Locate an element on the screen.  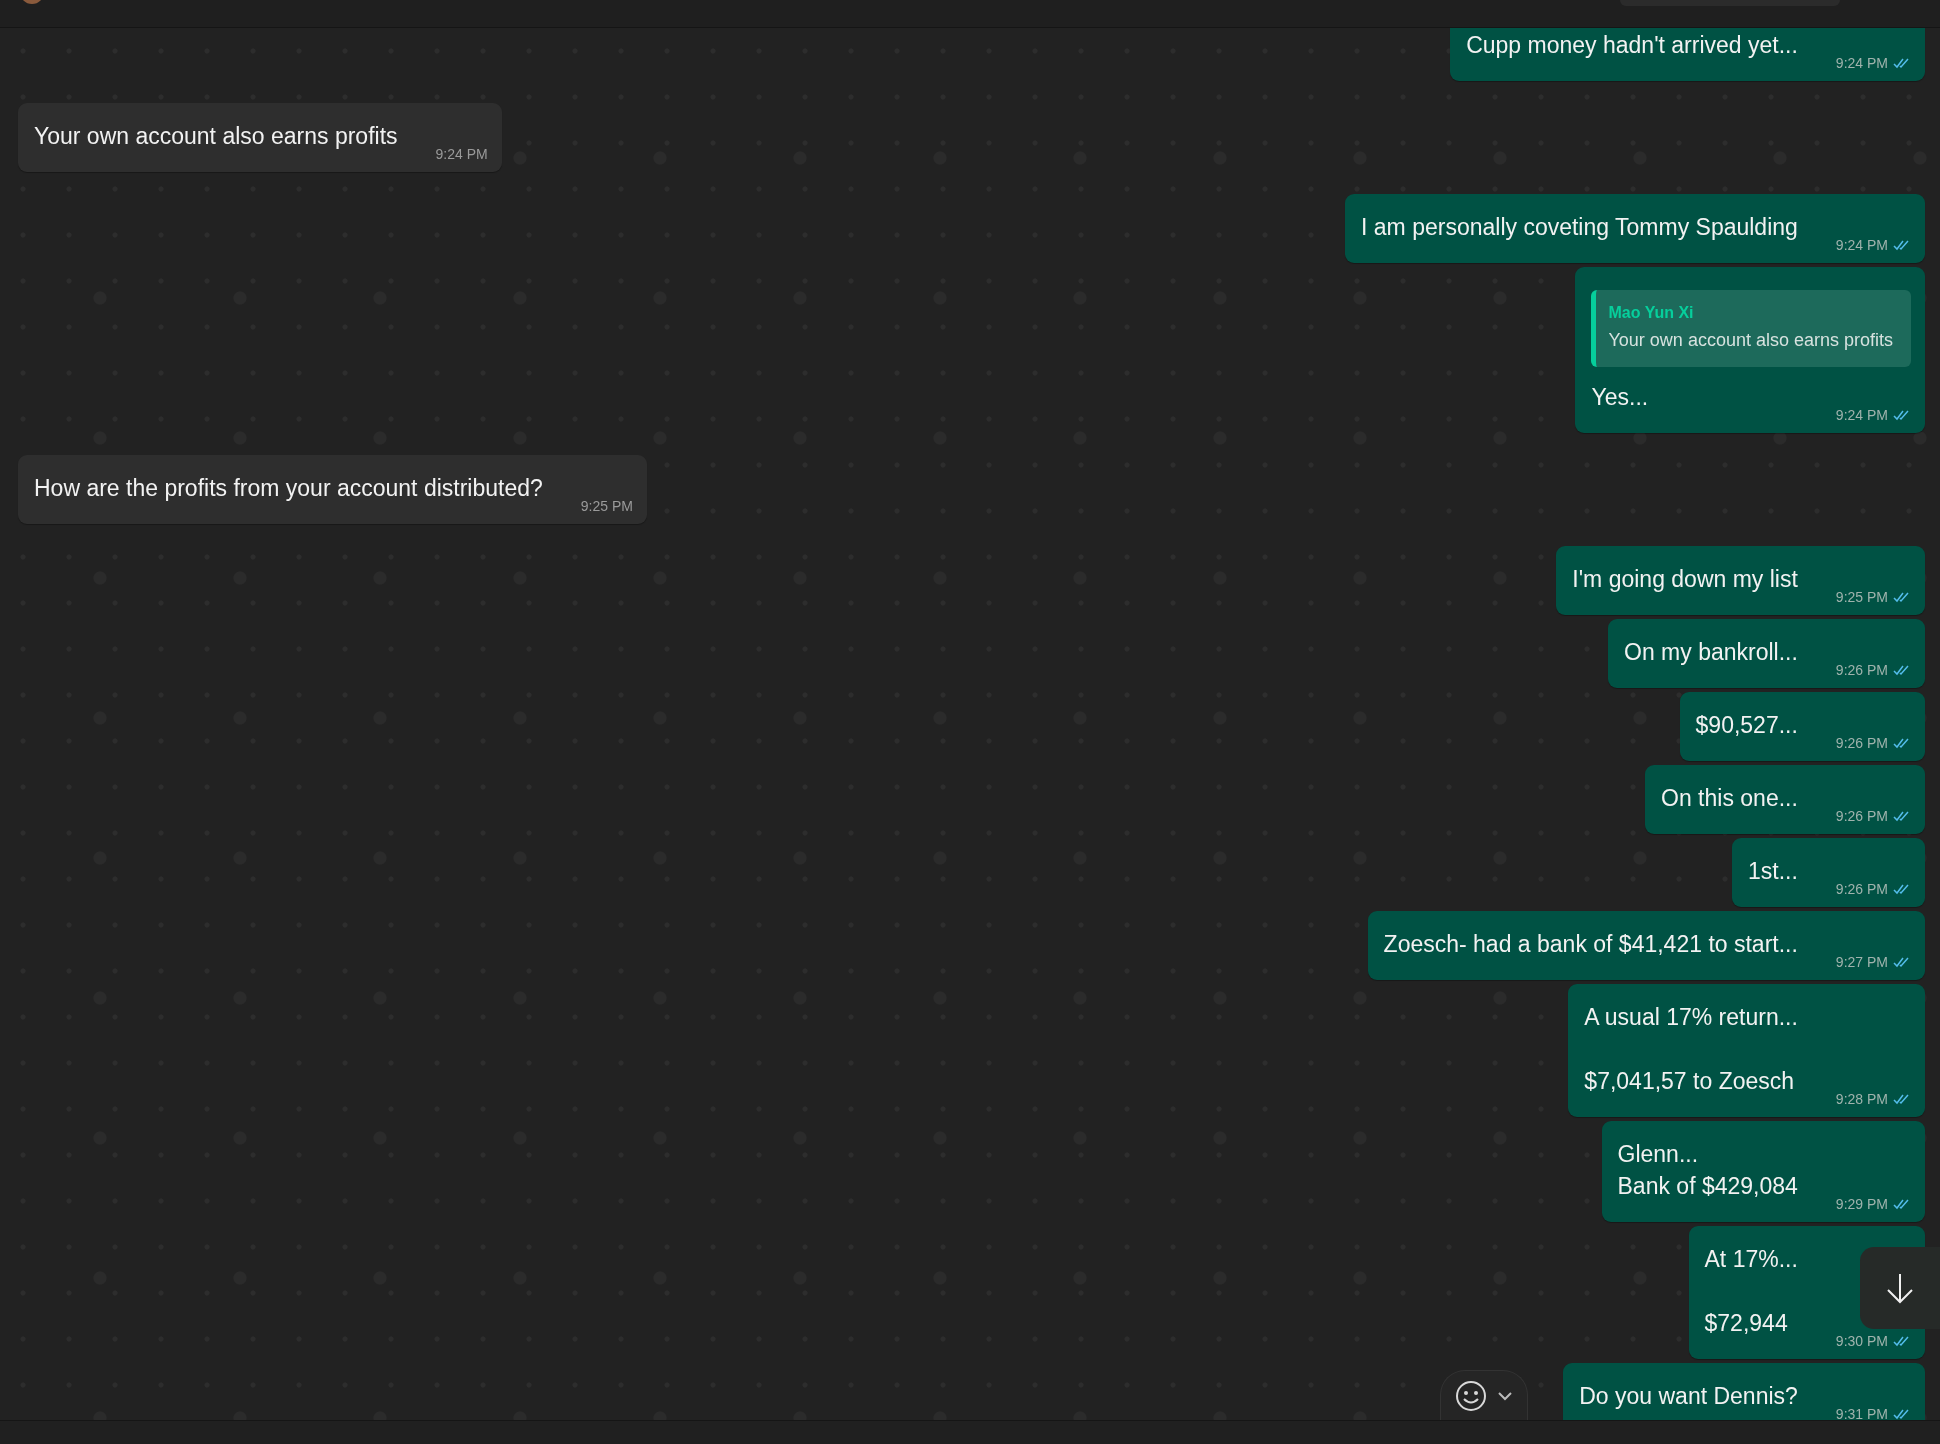
message-text: At 17%... $72,944 is located at coordinates (1751, 1291).